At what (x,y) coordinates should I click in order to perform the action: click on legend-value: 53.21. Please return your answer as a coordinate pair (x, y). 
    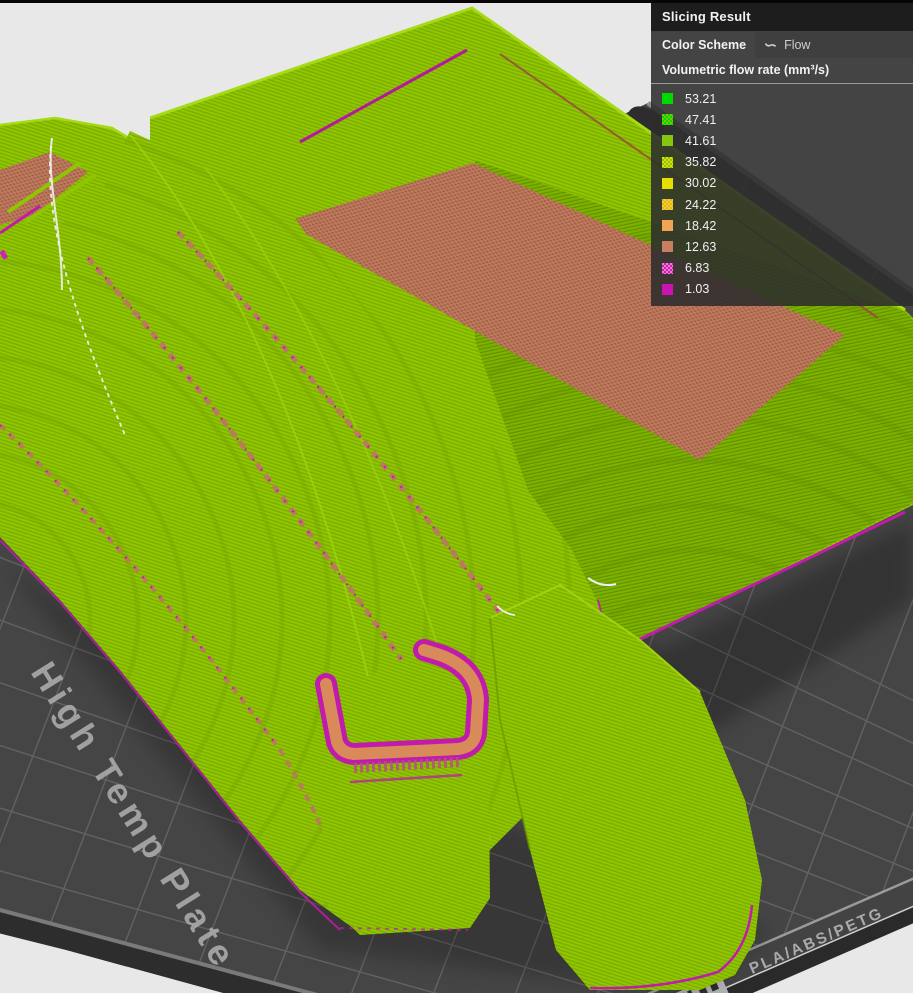
    Looking at the image, I should click on (701, 98).